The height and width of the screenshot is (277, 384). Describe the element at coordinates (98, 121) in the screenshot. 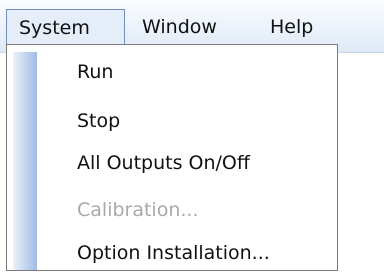

I see `menu-item-stop: Stop` at that location.